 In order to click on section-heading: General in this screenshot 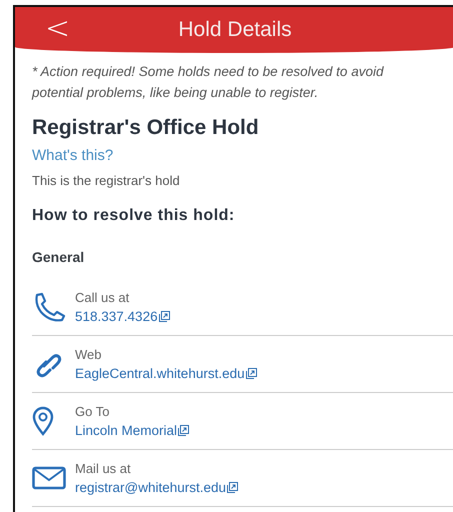, I will do `click(59, 257)`.